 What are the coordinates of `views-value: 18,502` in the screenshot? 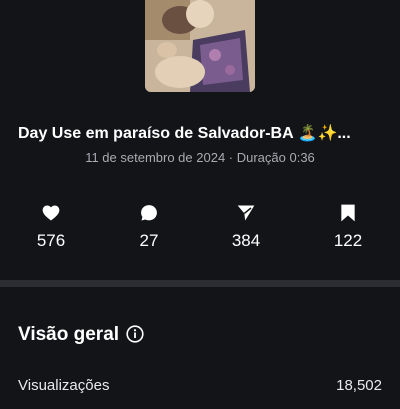 It's located at (359, 385).